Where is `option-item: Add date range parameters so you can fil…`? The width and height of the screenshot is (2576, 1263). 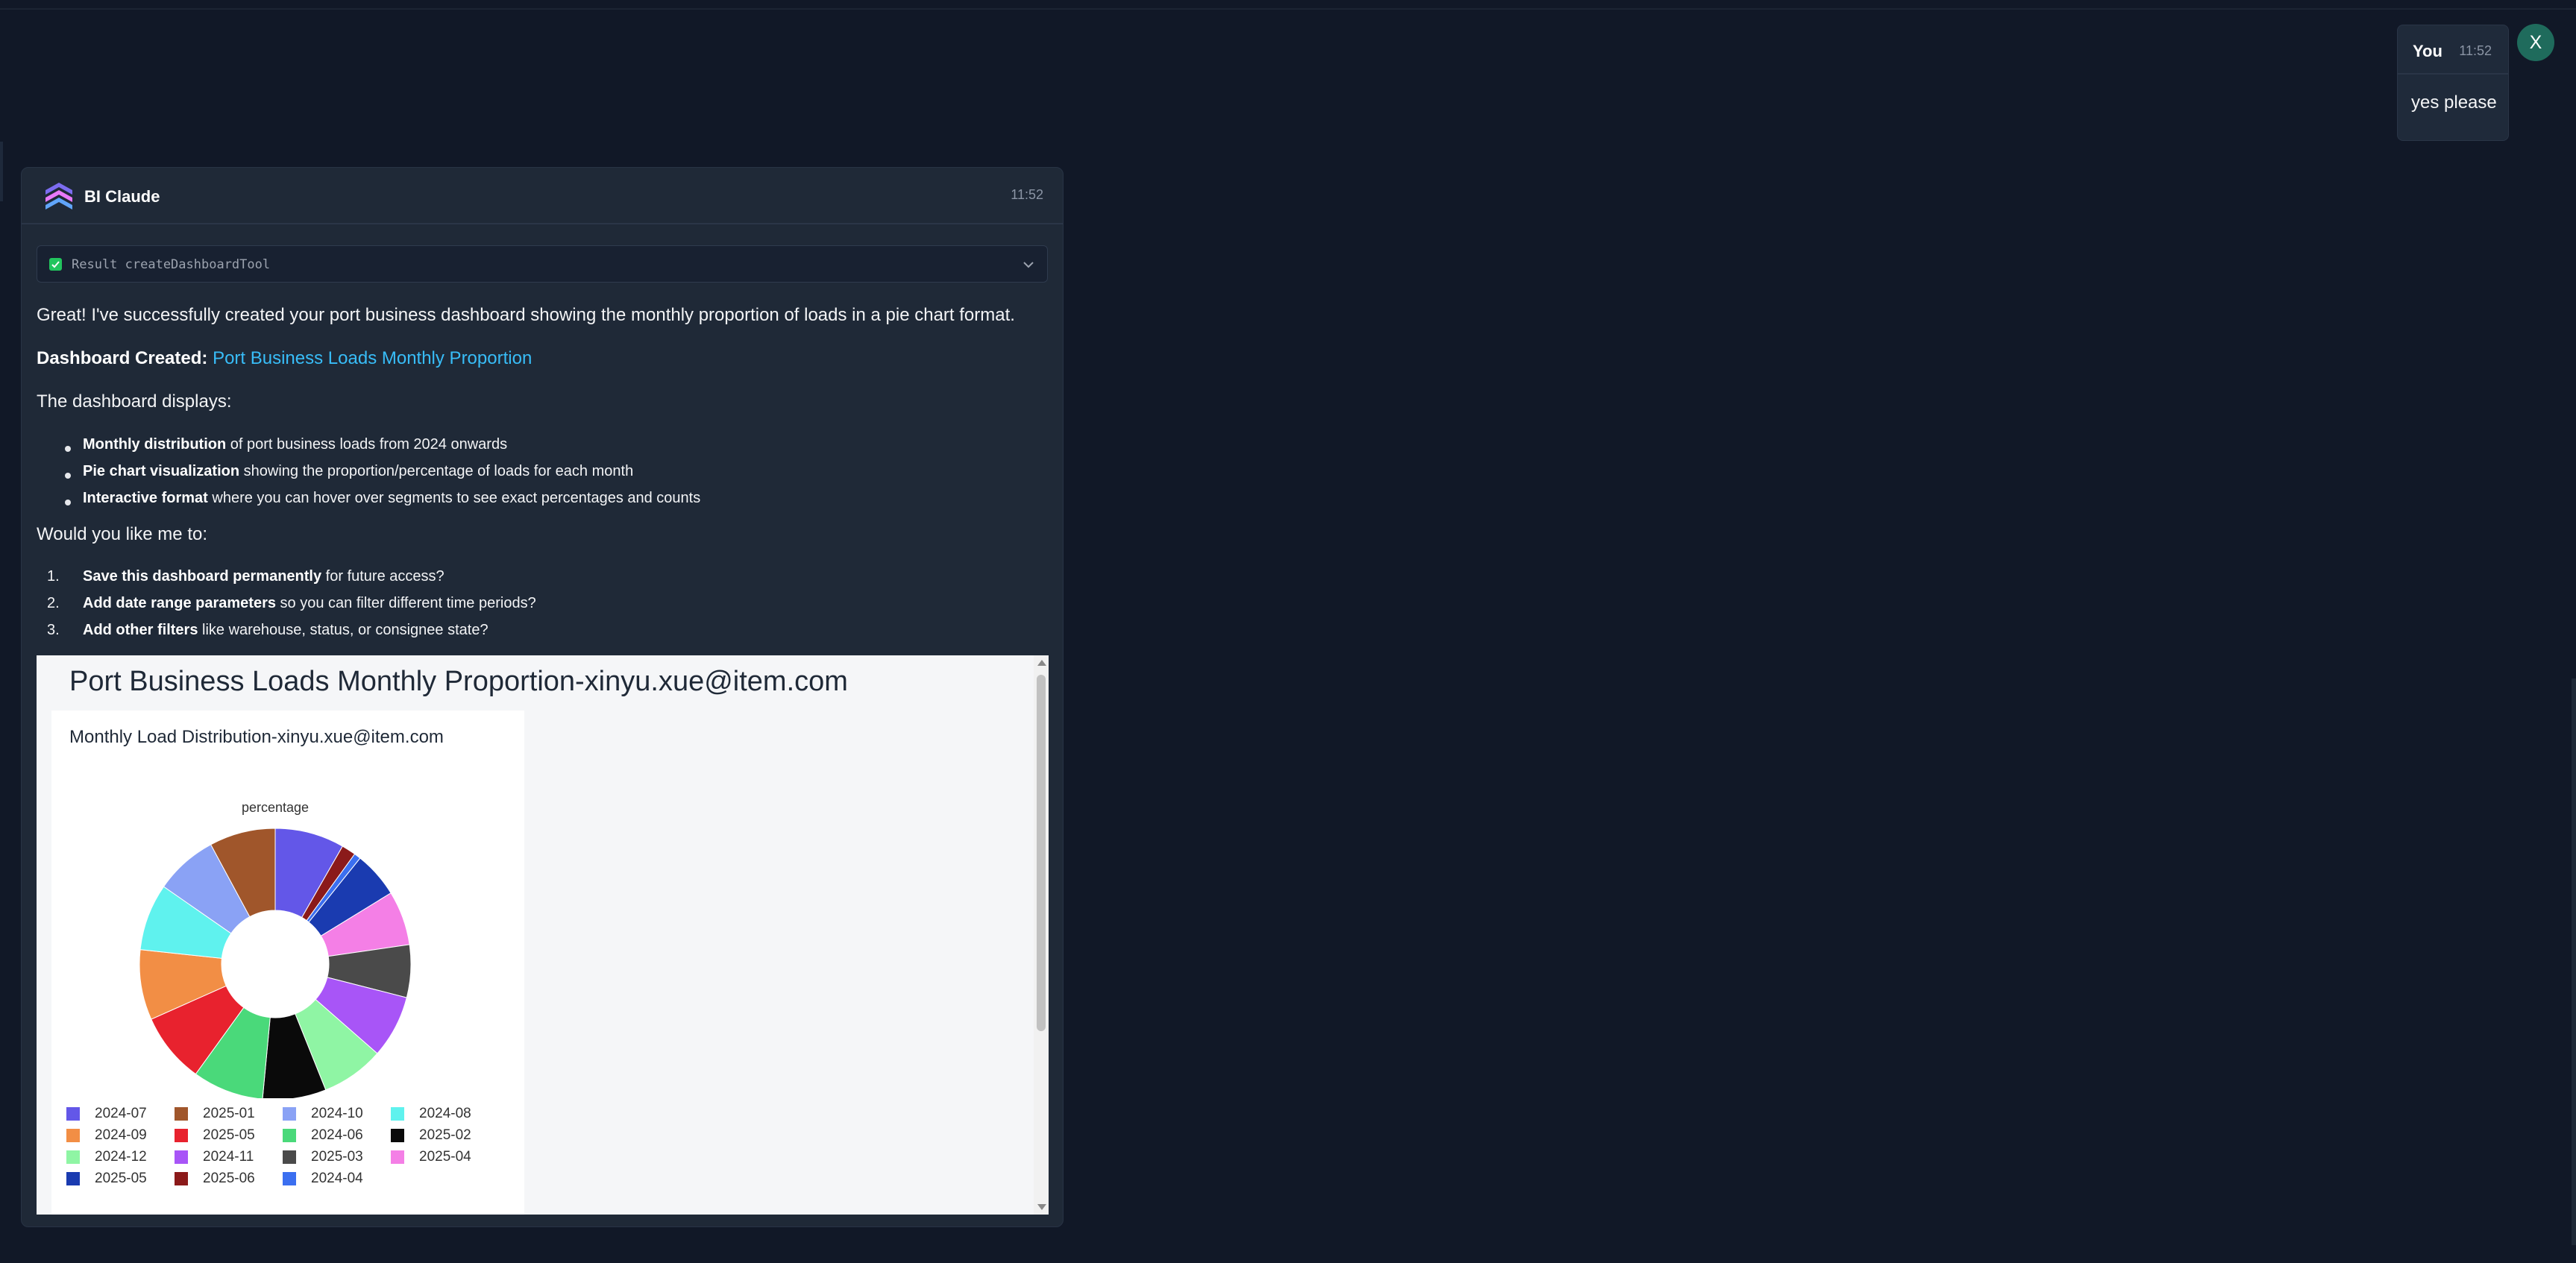
option-item: Add date range parameters so you can fil… is located at coordinates (310, 603).